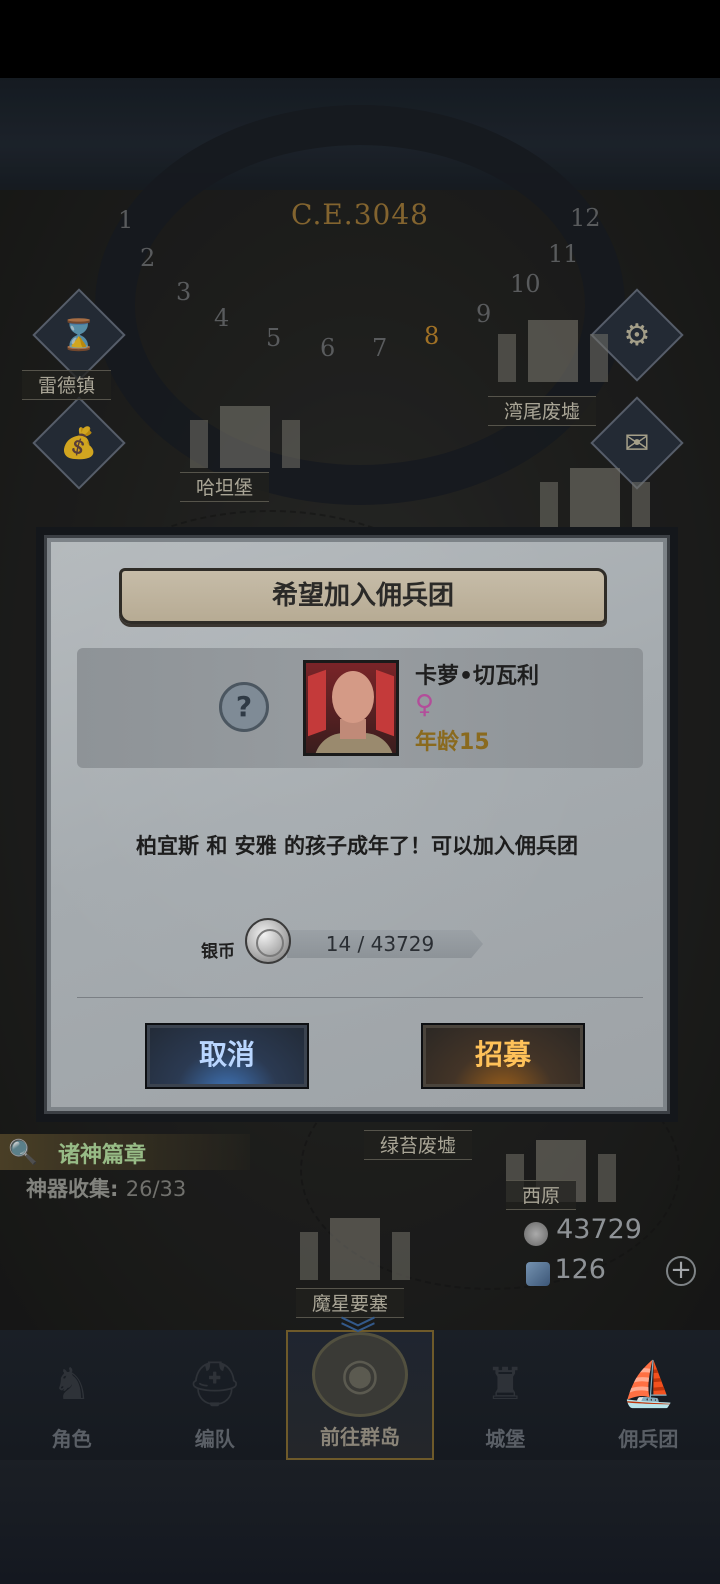 The width and height of the screenshot is (720, 1584). What do you see at coordinates (380, 944) in the screenshot?
I see `cost-text: 14 / 43729` at bounding box center [380, 944].